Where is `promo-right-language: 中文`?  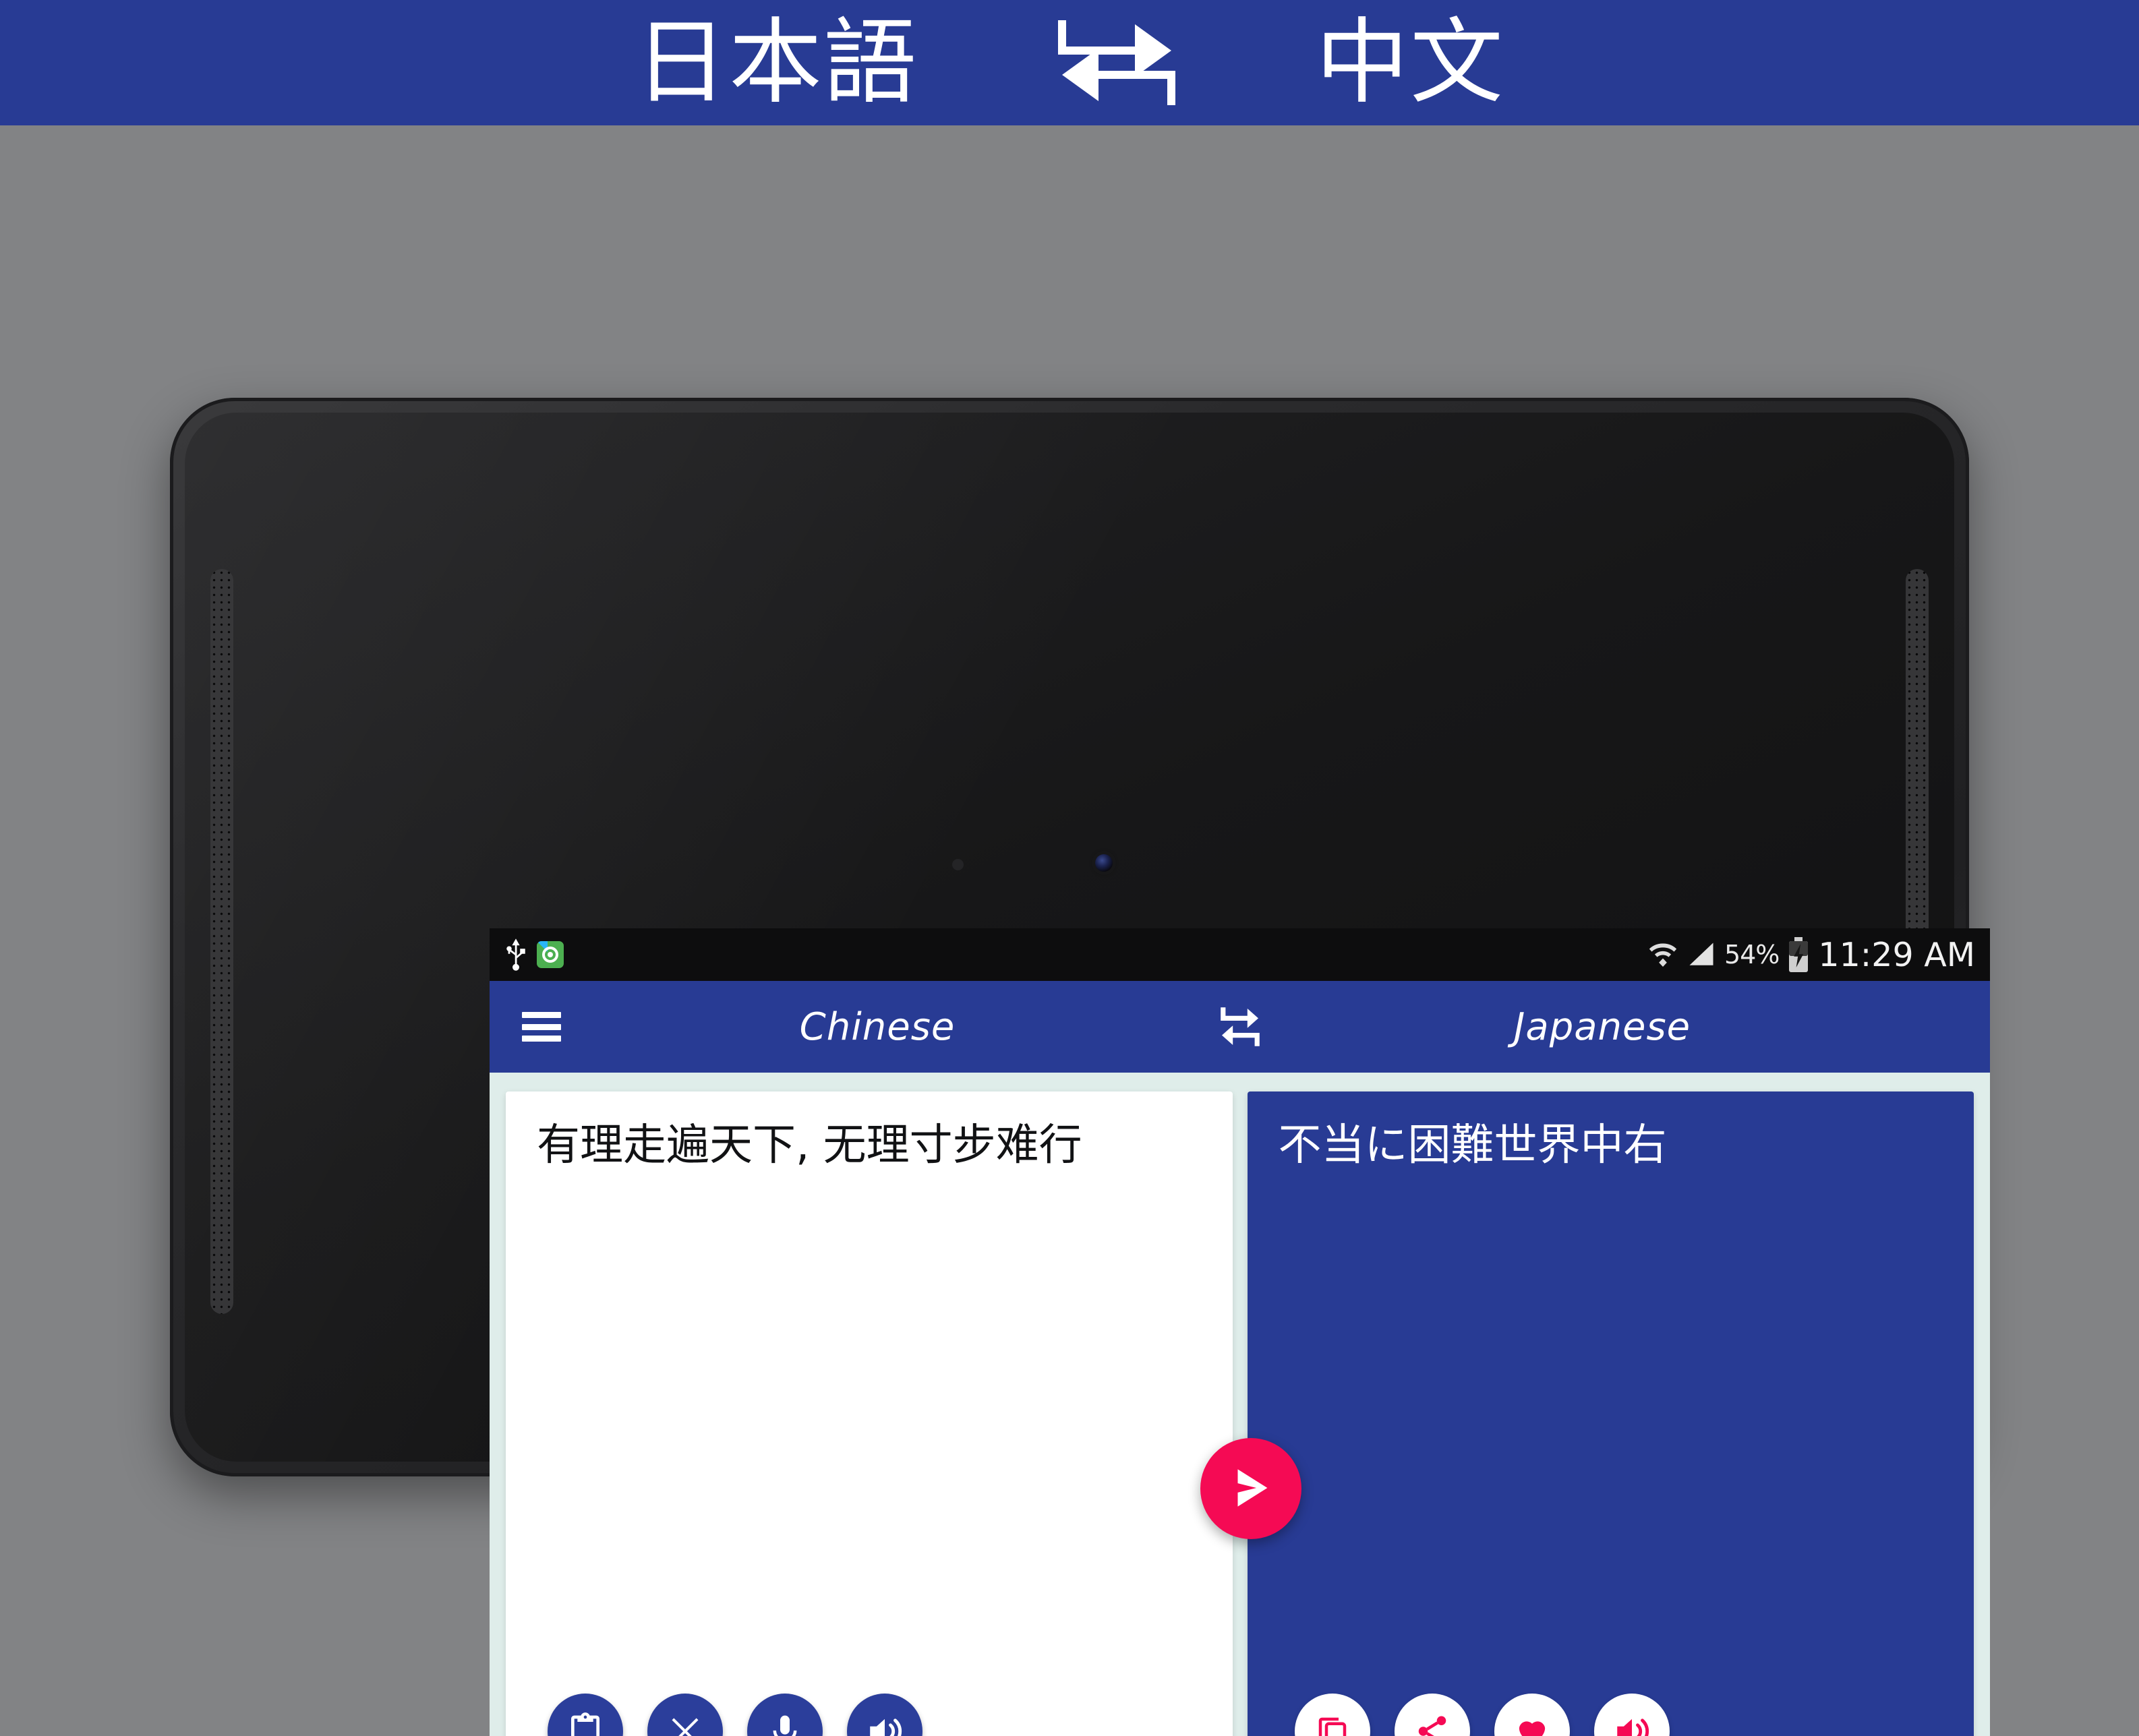 promo-right-language: 中文 is located at coordinates (1410, 62).